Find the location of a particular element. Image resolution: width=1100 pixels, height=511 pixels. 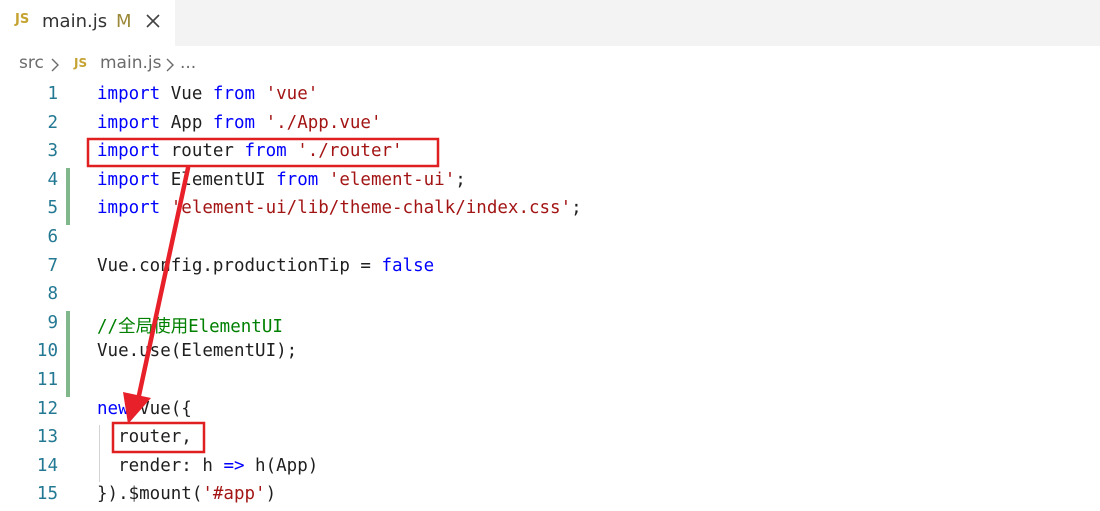

code-text: router, is located at coordinates (144, 437).